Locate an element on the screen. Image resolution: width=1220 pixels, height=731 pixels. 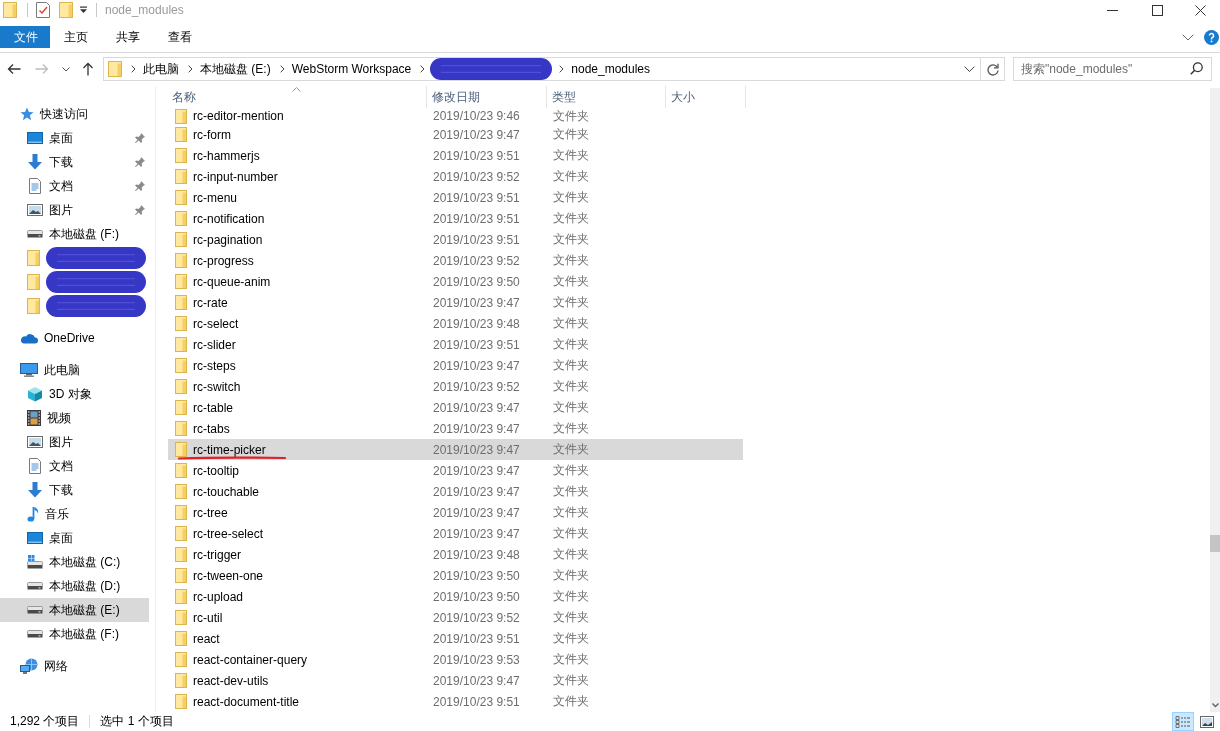
file-row: rc-progress 2019/10/23 9:52 文件夹 is located at coordinates (455, 260).